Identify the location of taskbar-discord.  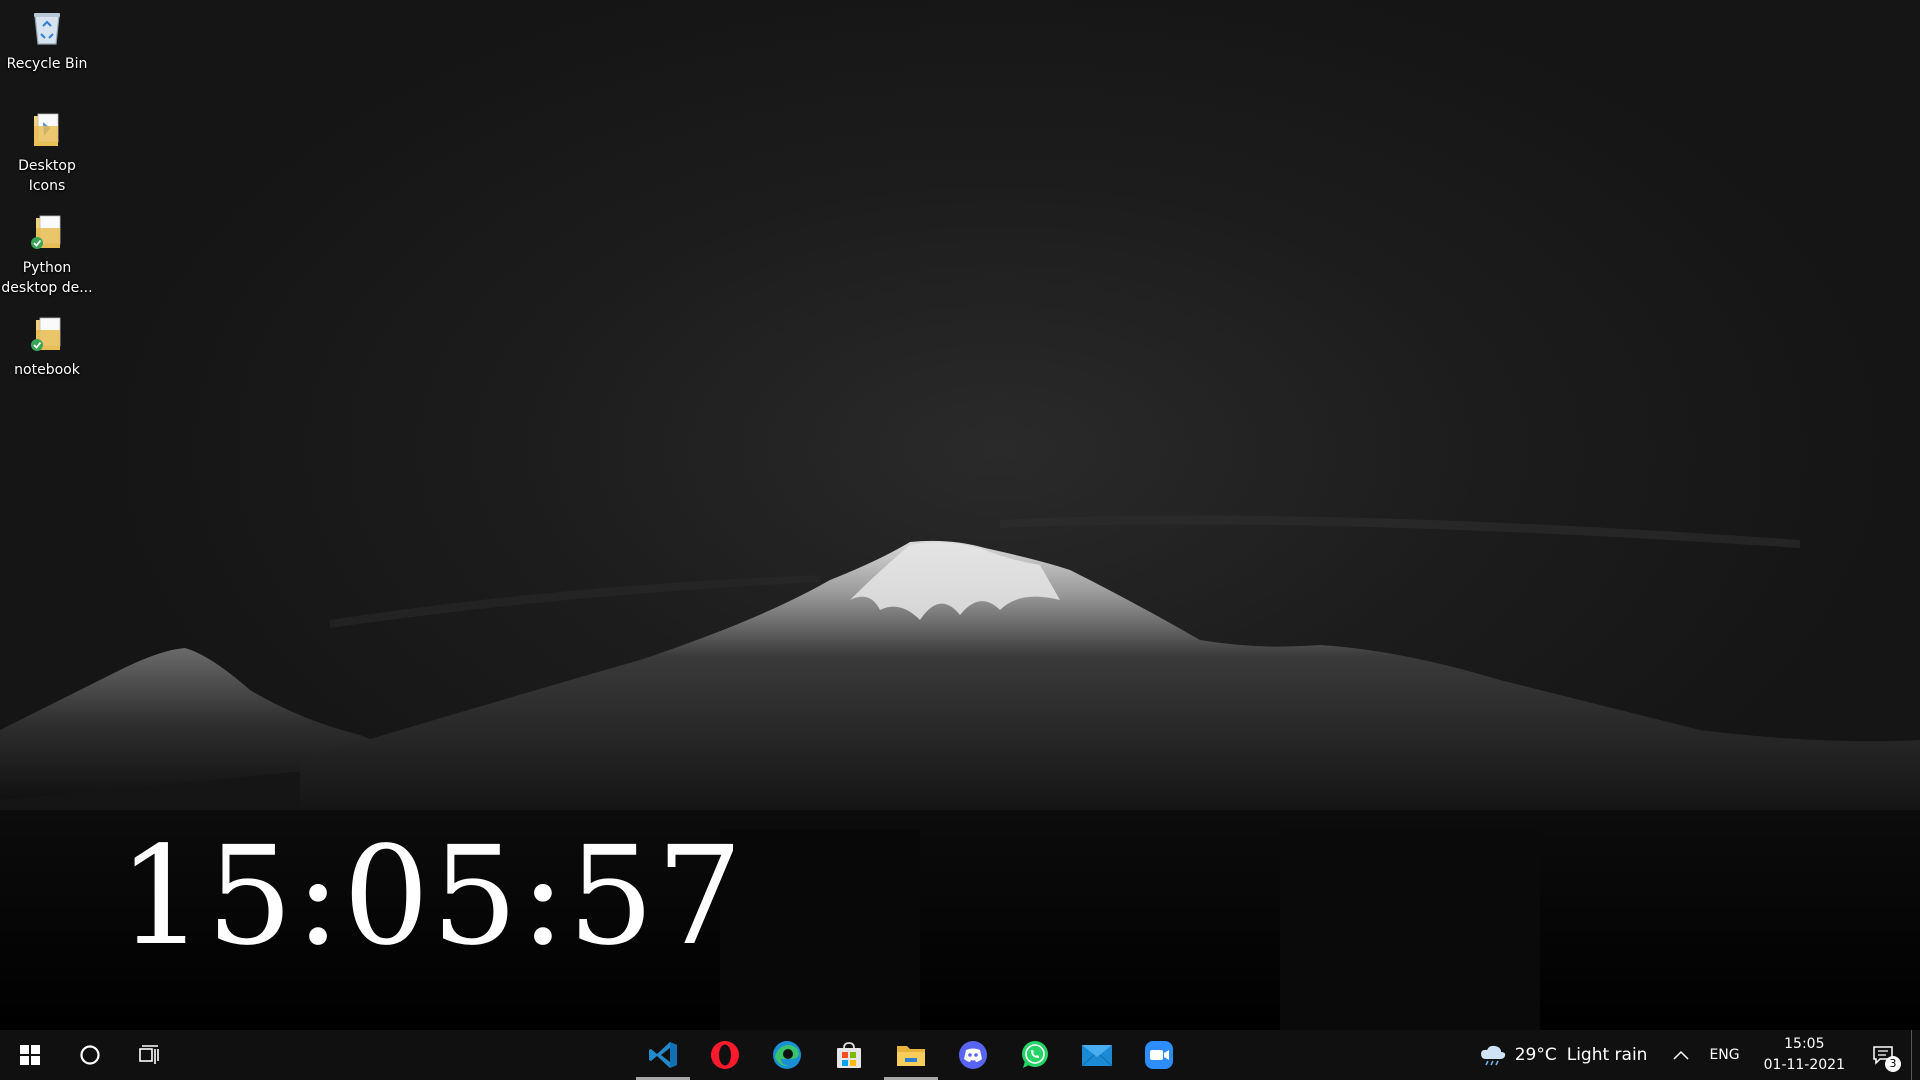
(973, 1055).